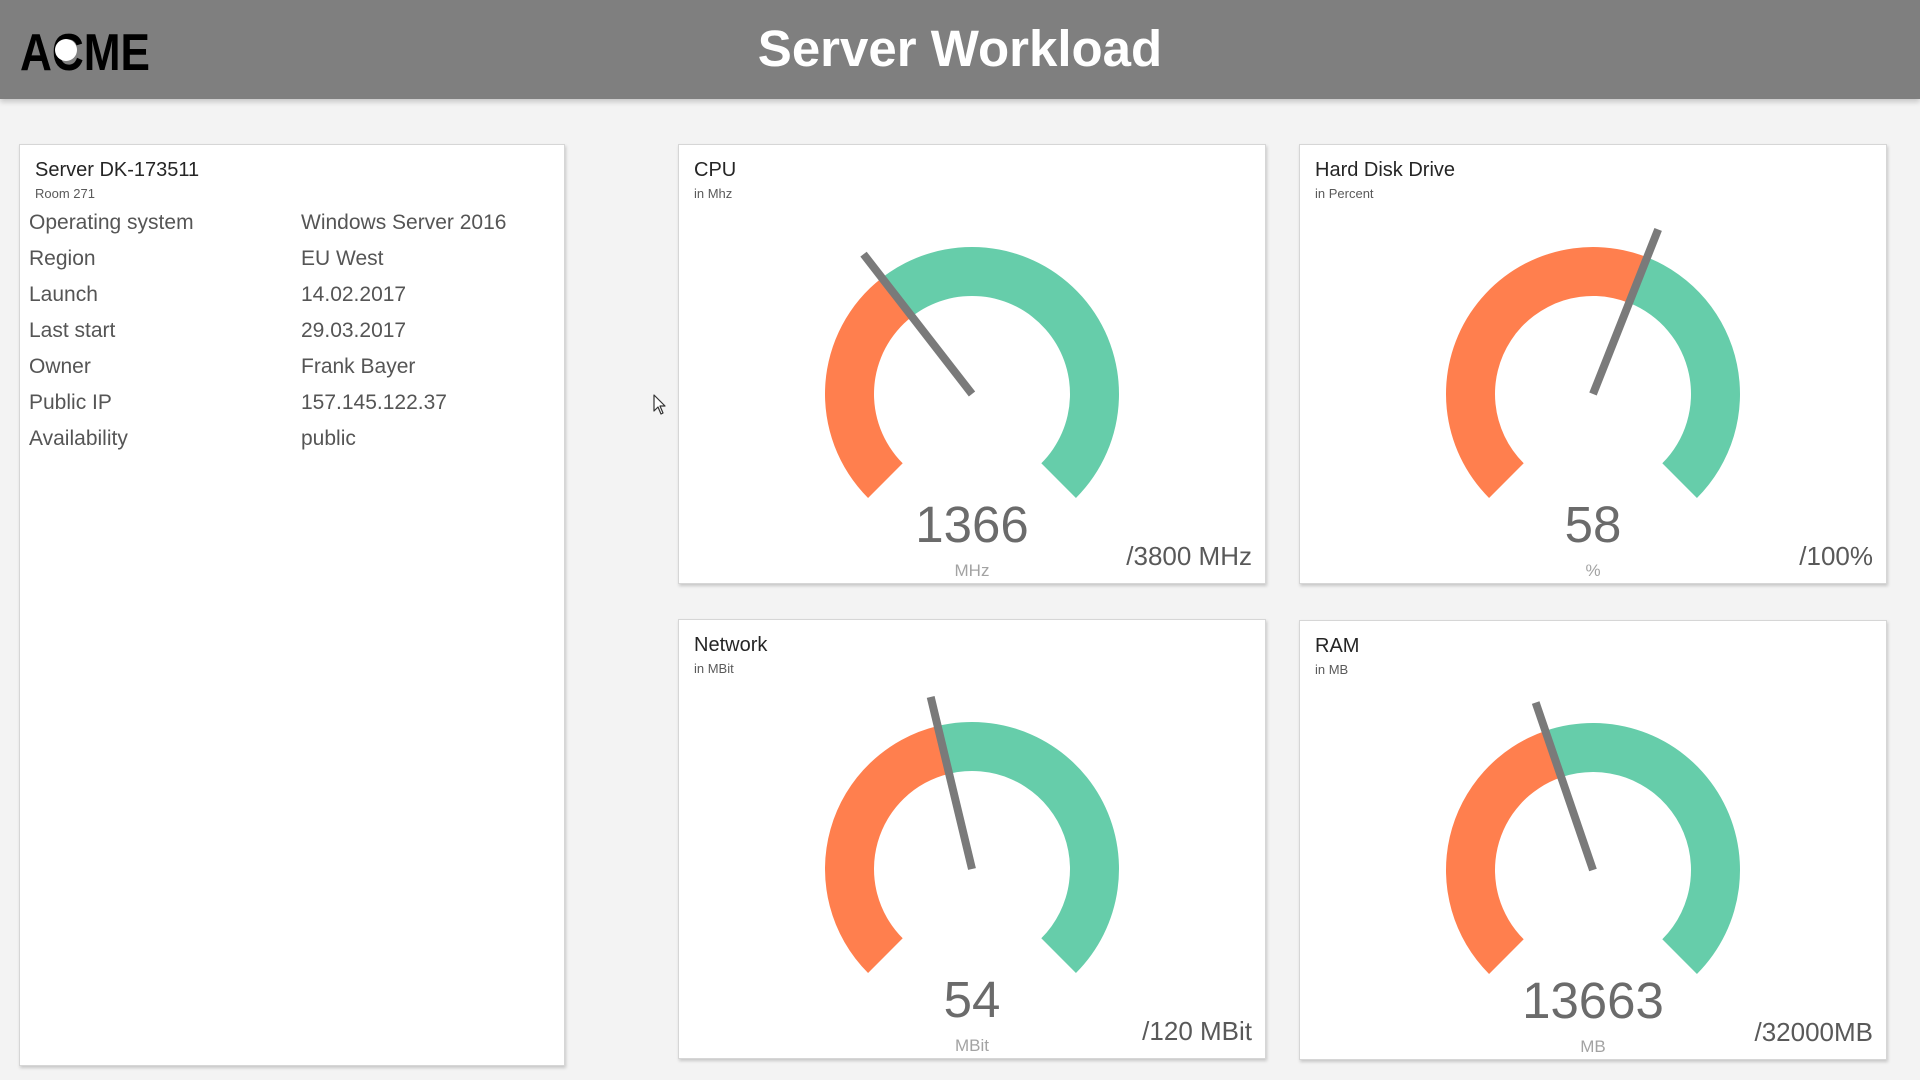  I want to click on info-value: 29.03.2017, so click(354, 330).